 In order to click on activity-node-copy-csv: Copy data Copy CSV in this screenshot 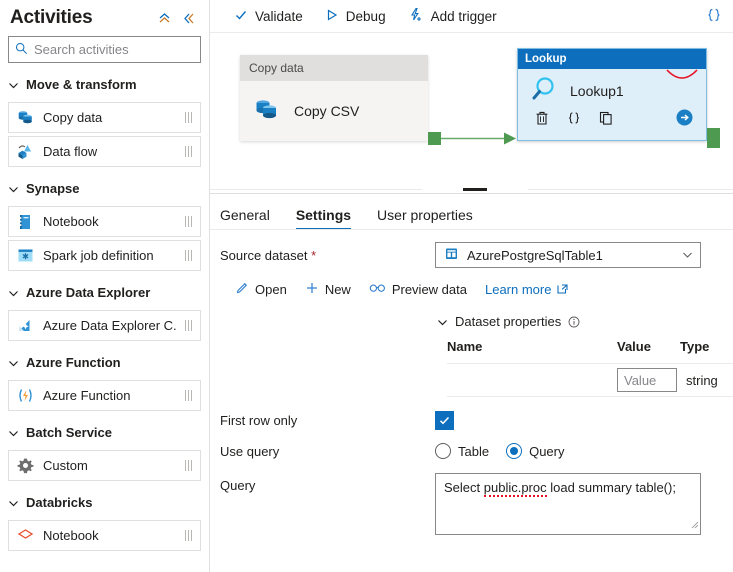, I will do `click(334, 98)`.